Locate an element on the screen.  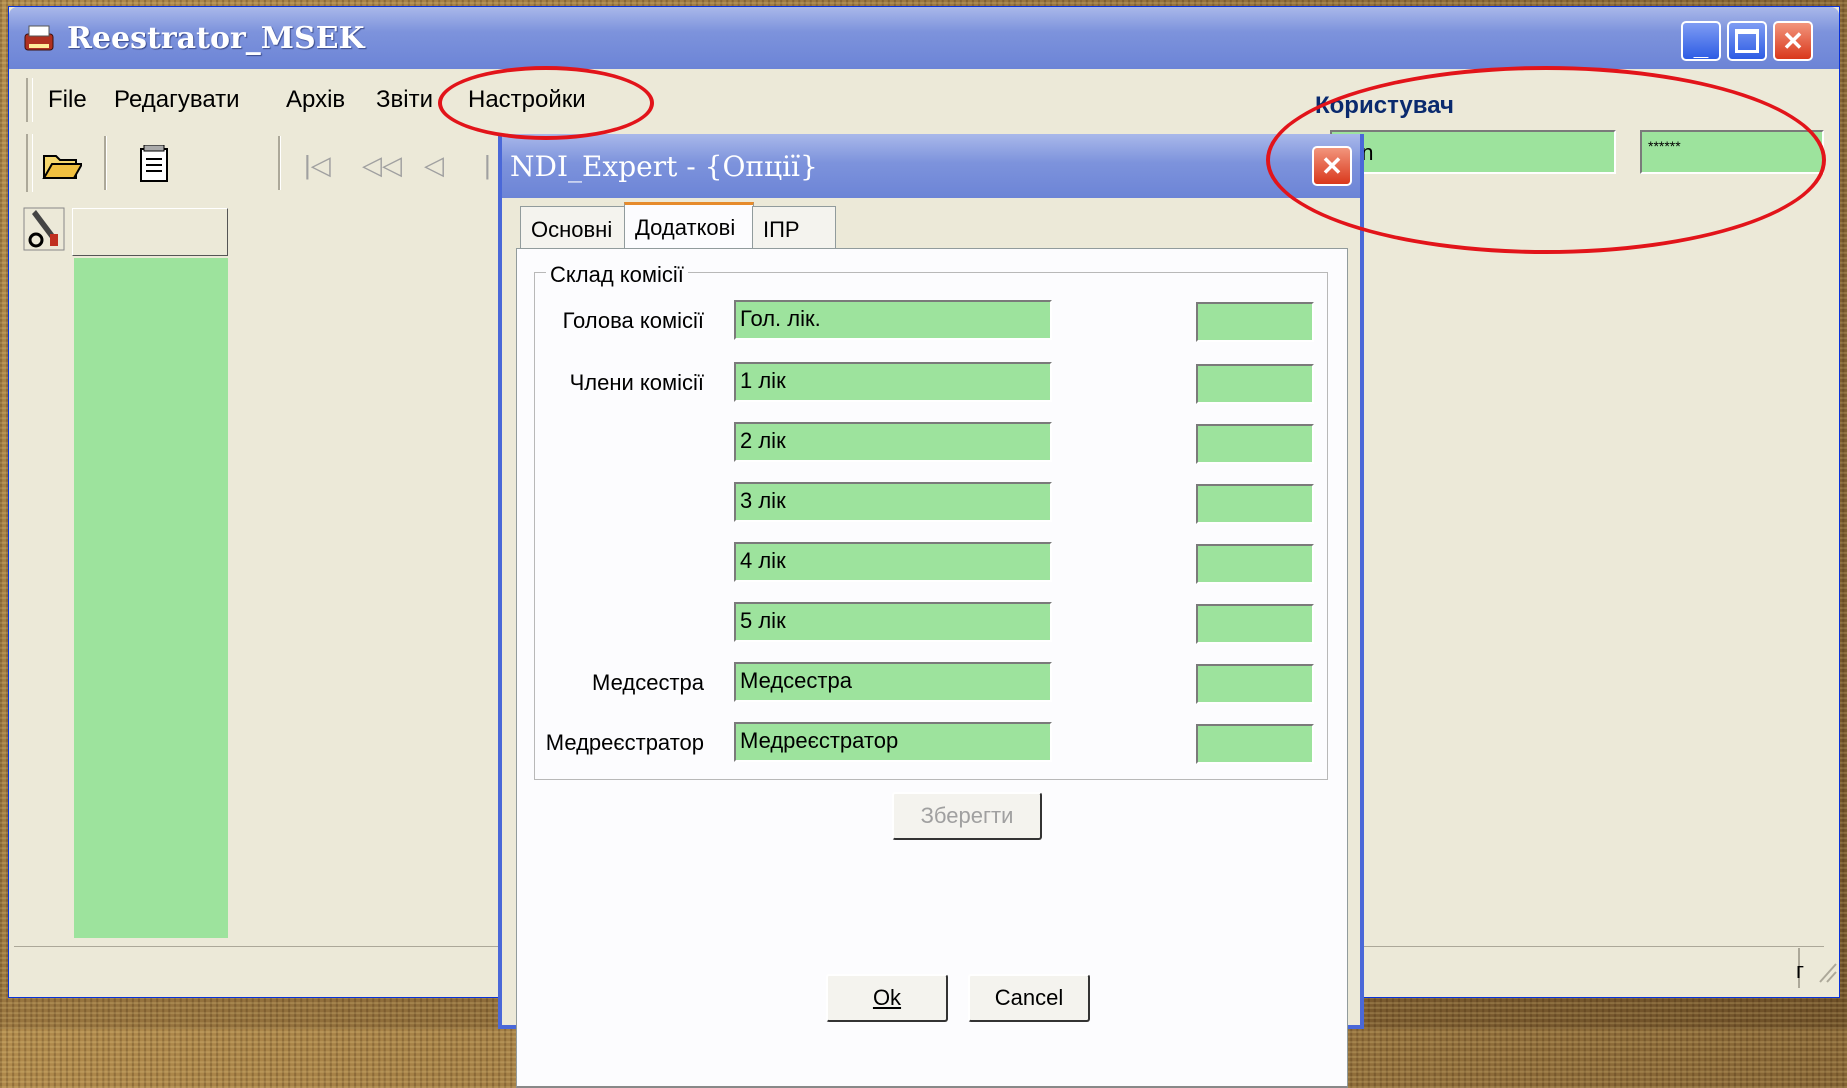
menu-reports: Звіти is located at coordinates (404, 100).